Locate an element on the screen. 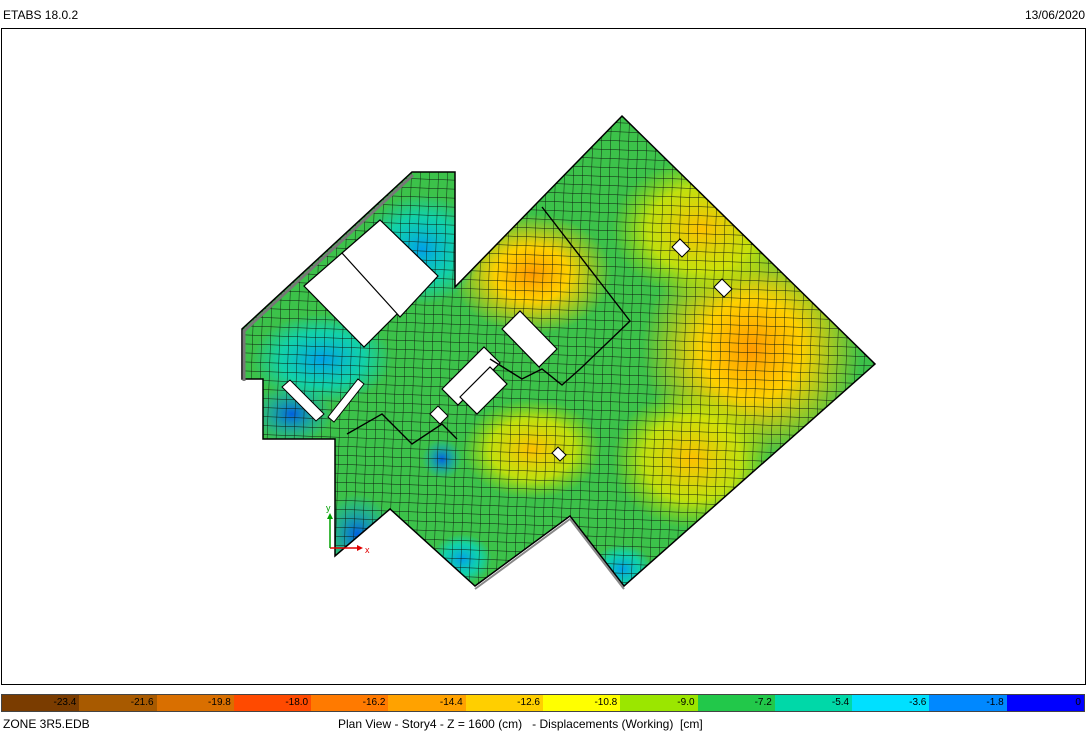  legend-value: -3.6 is located at coordinates (918, 702).